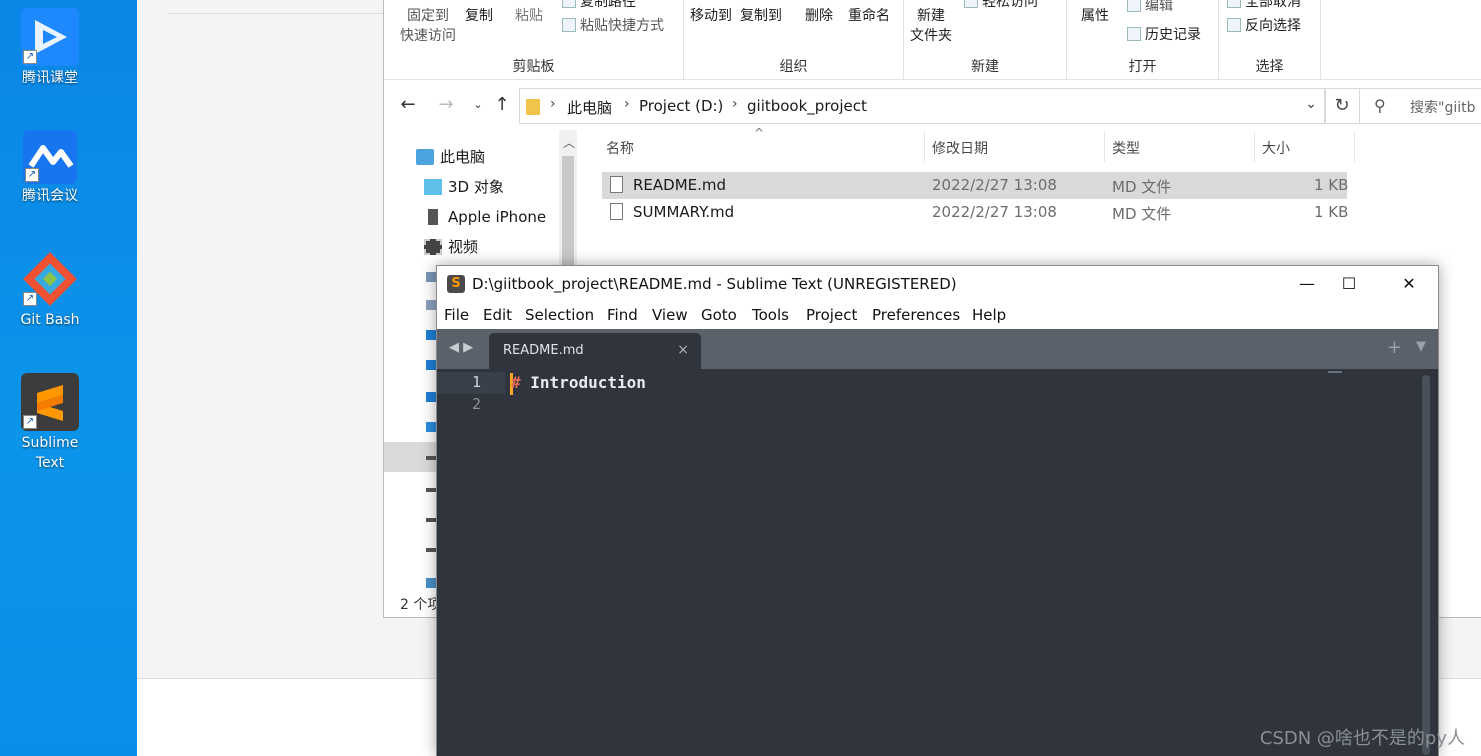 The width and height of the screenshot is (1481, 756). I want to click on menu-project: Project, so click(831, 315).